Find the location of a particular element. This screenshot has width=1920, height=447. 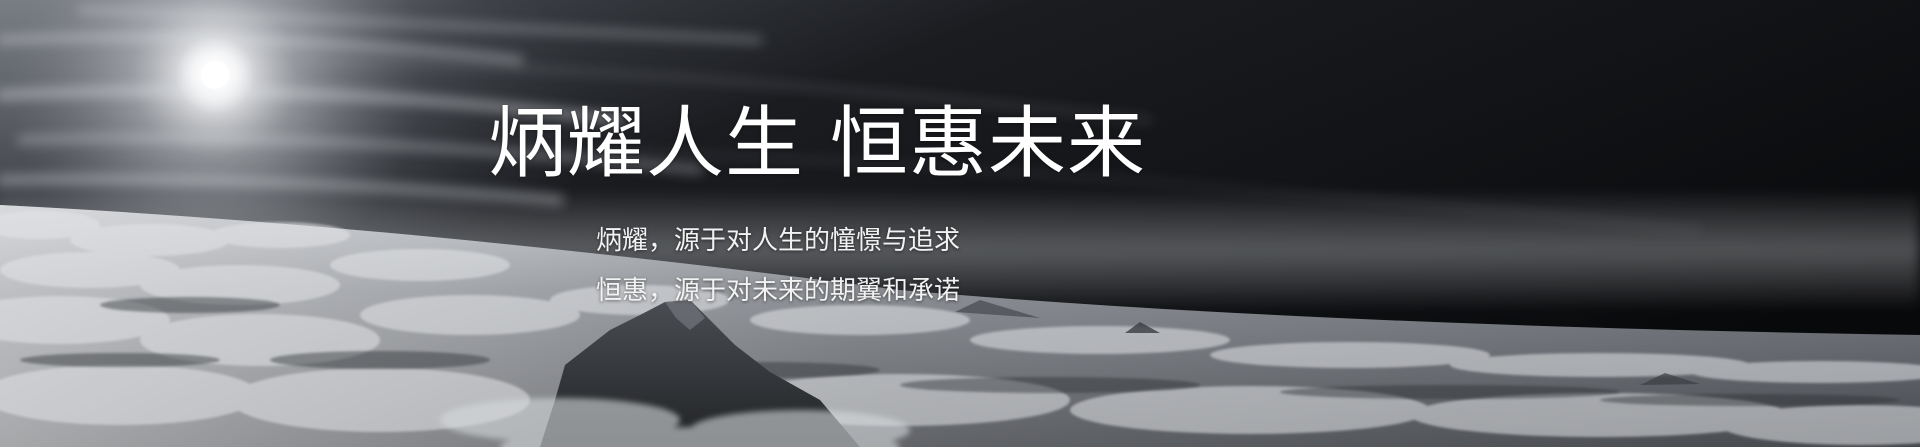

hero-title-part1: 炳耀人生 is located at coordinates (646, 144).